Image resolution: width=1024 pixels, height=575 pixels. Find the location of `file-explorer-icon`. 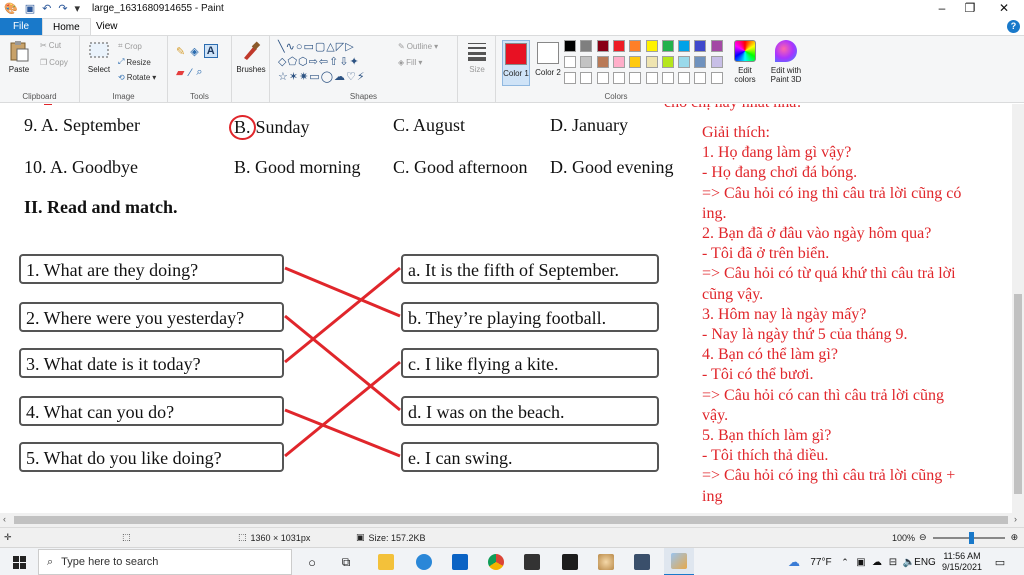

file-explorer-icon is located at coordinates (386, 561).